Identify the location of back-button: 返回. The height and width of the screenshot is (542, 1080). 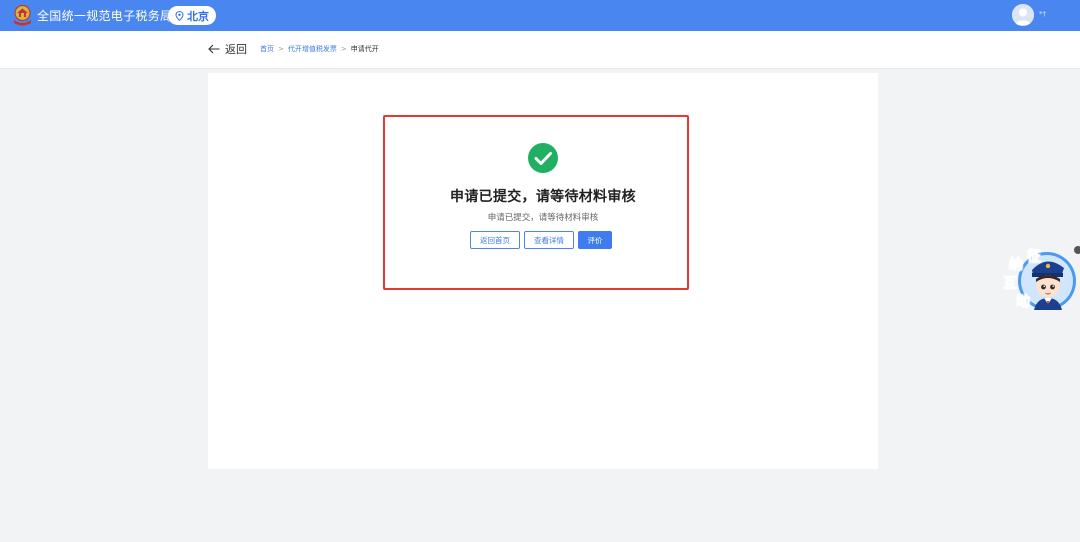
(227, 49).